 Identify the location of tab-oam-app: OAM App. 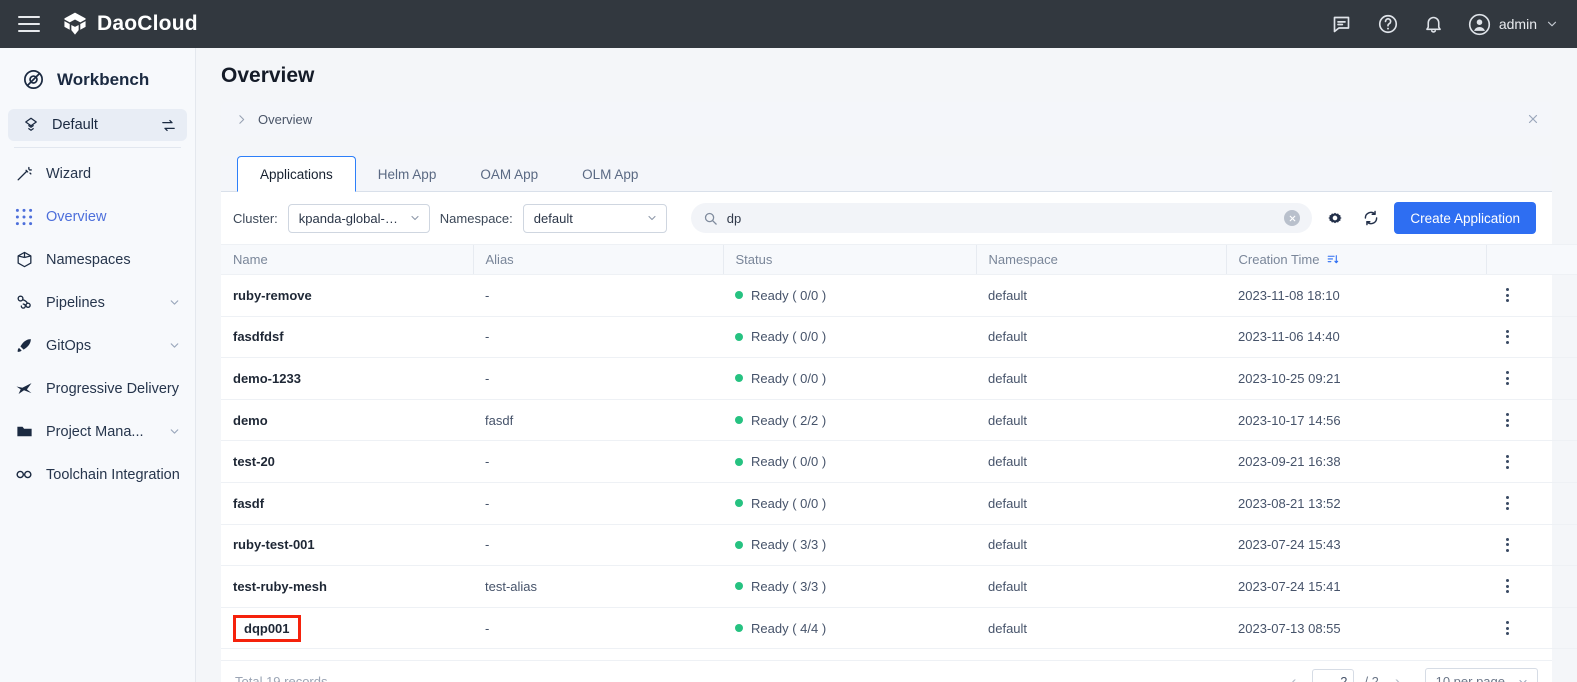
(509, 174).